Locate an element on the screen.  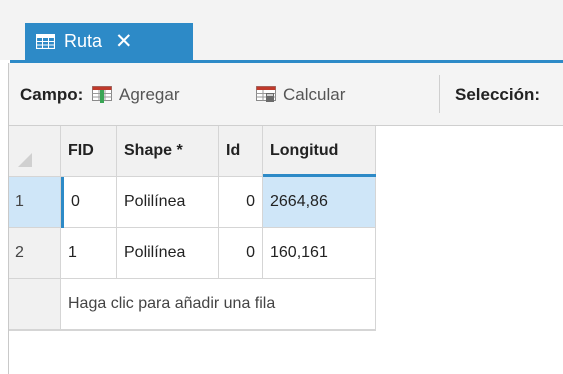
add-row-prompt: Haga clic para añadir una fila is located at coordinates (218, 304).